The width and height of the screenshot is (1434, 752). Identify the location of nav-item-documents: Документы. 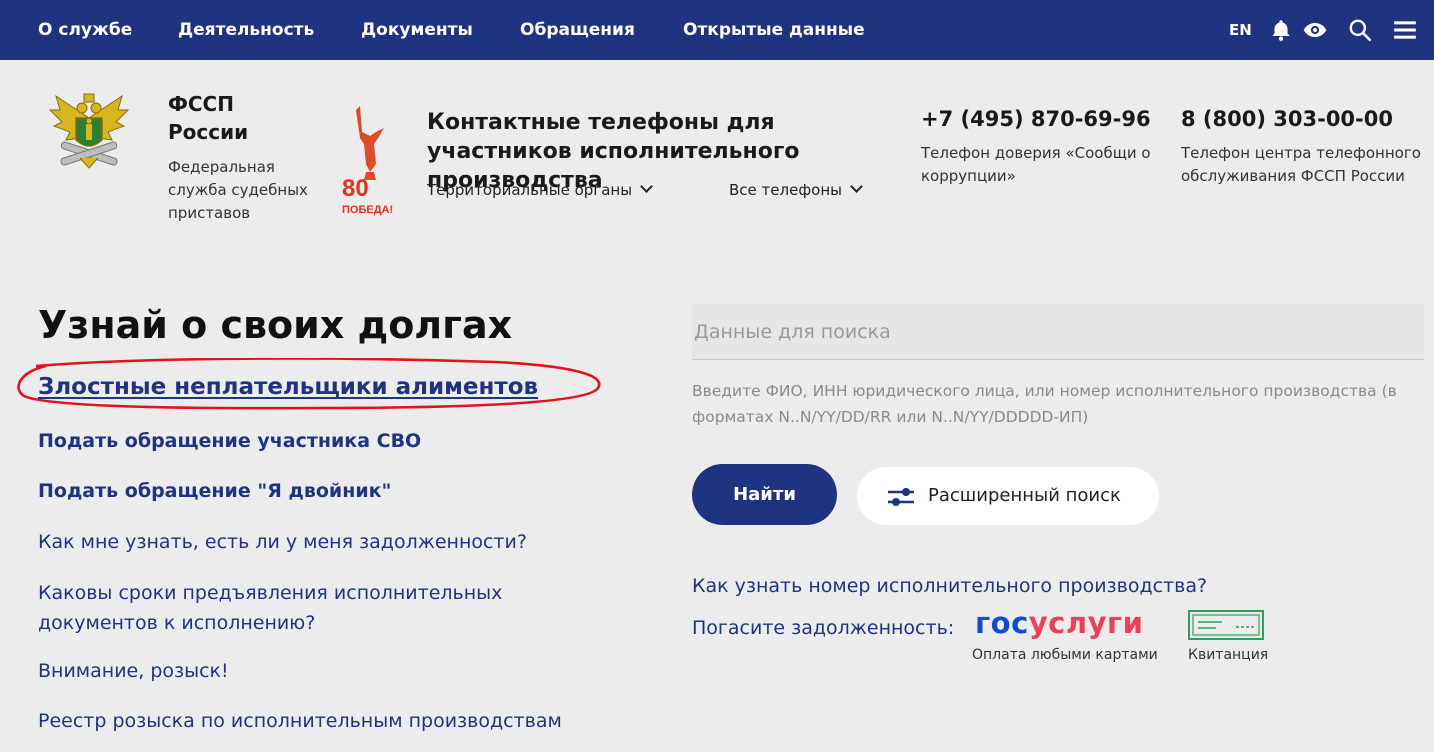
(417, 30).